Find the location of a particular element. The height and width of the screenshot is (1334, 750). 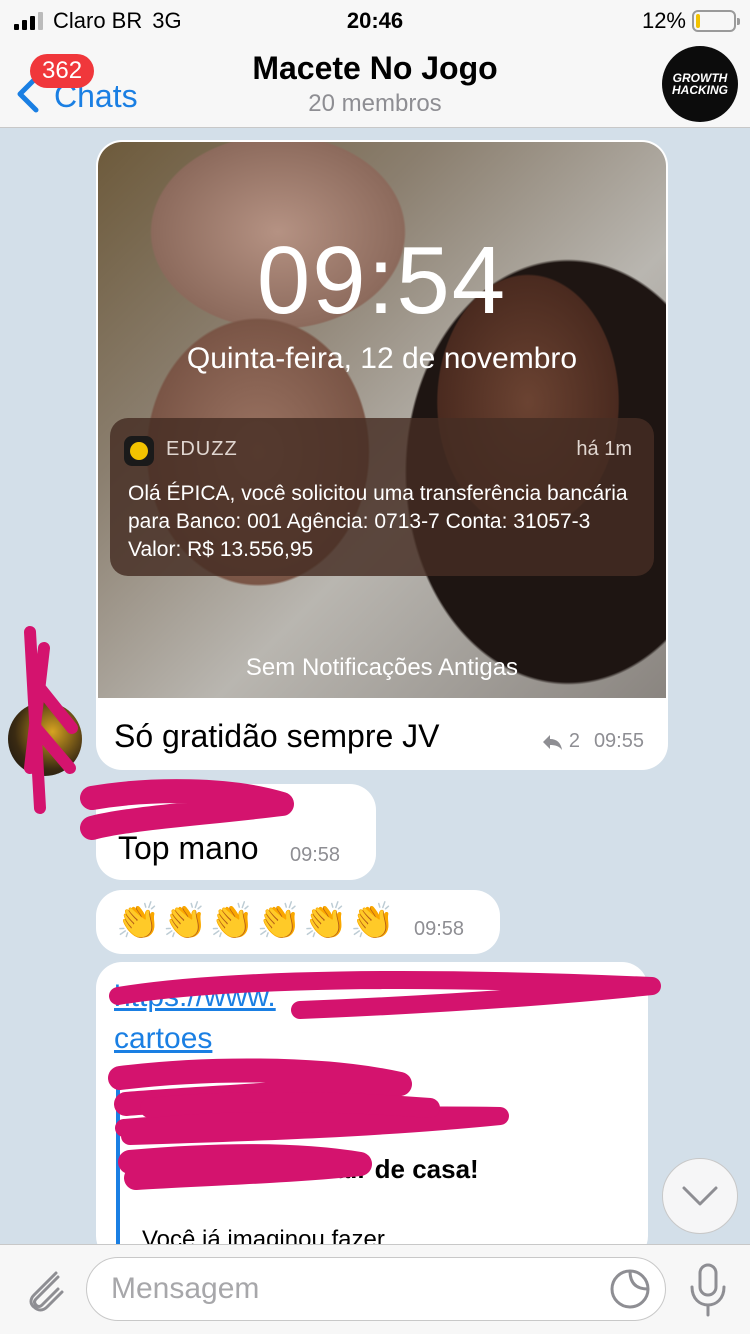

chat-title: Macete No Jogo is located at coordinates (375, 68).